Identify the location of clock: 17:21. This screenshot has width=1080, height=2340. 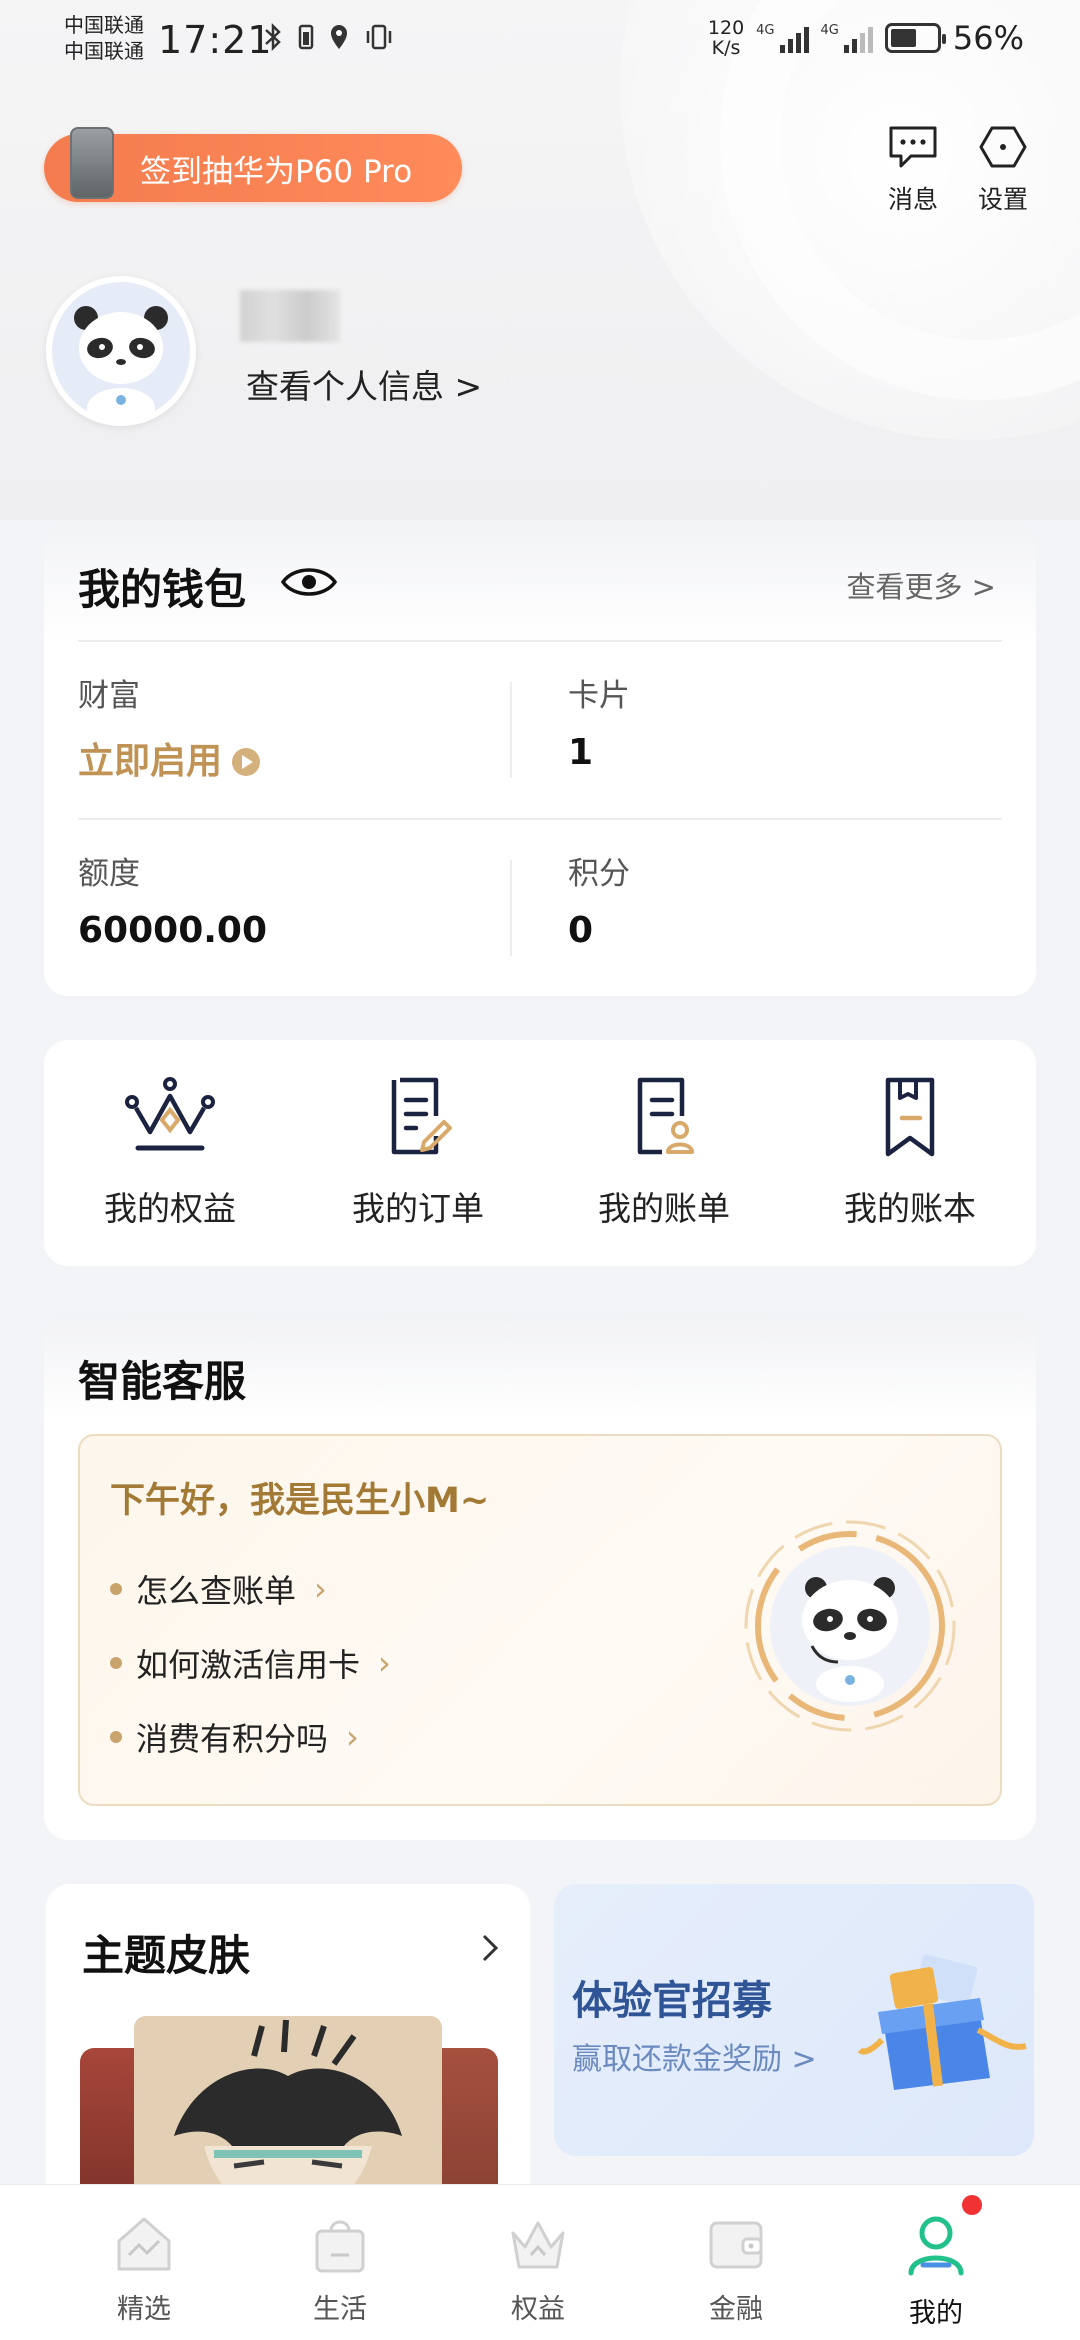
(215, 40).